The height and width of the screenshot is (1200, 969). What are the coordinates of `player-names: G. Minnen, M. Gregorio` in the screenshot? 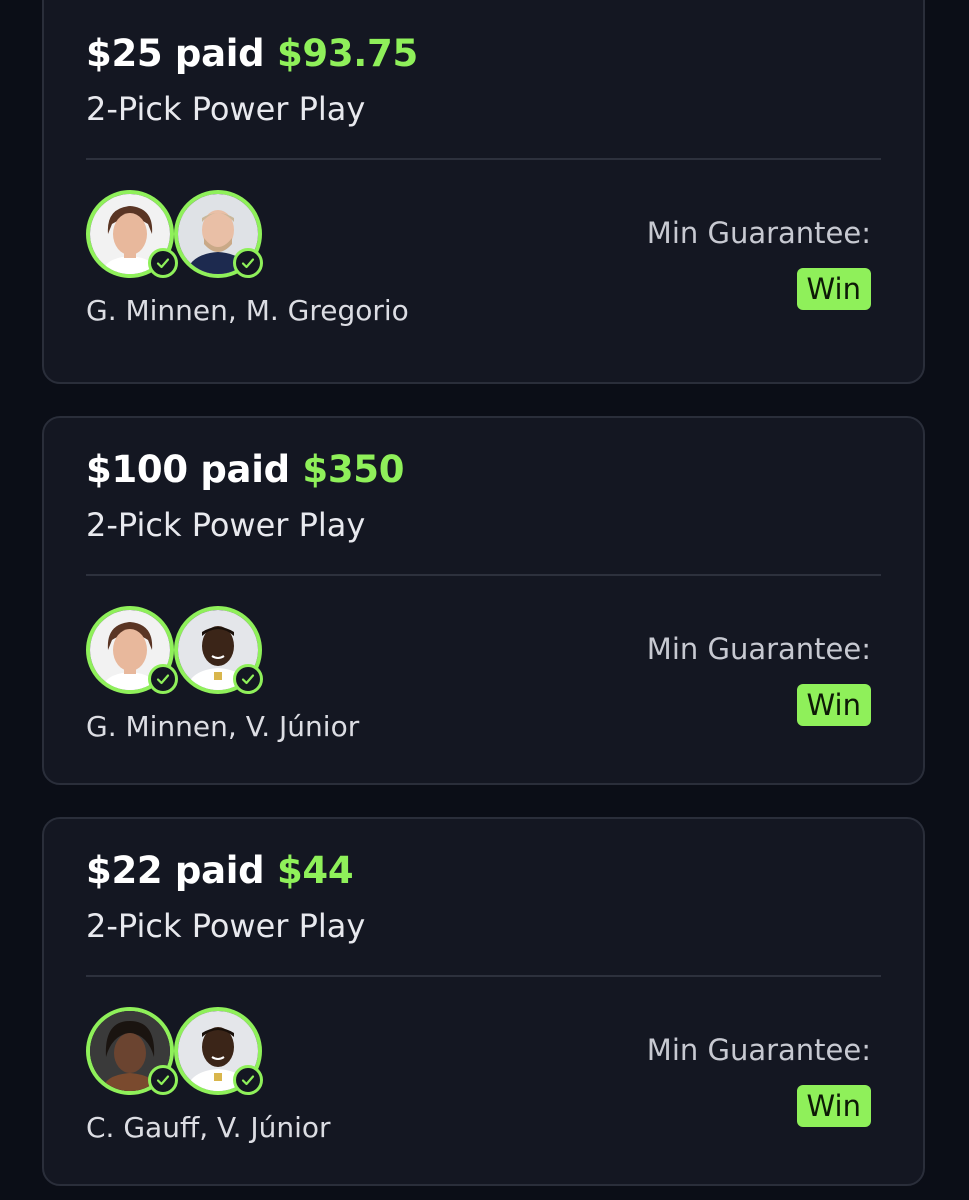 It's located at (247, 310).